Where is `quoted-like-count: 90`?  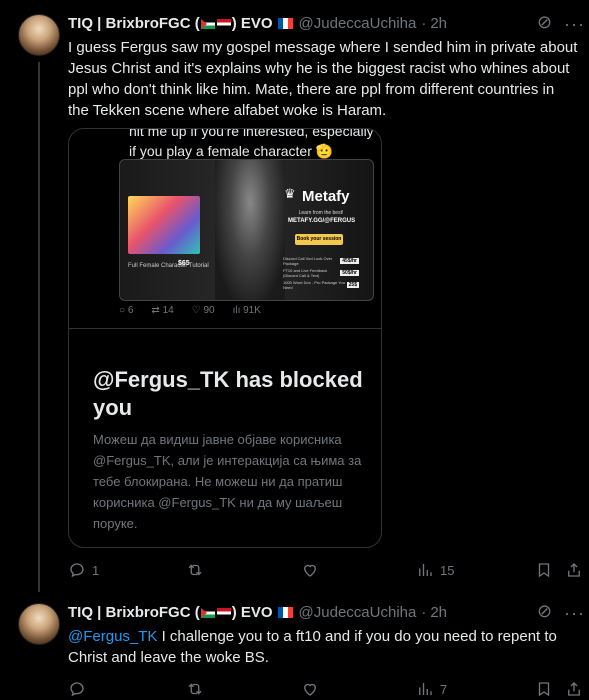 quoted-like-count: 90 is located at coordinates (209, 310).